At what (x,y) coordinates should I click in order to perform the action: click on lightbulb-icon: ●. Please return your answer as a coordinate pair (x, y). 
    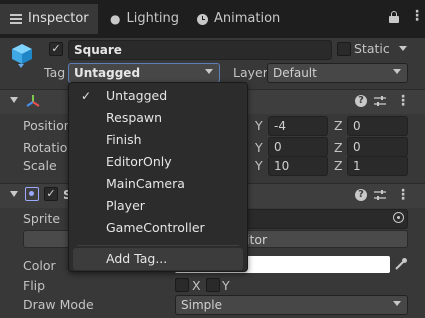
    Looking at the image, I should click on (115, 19).